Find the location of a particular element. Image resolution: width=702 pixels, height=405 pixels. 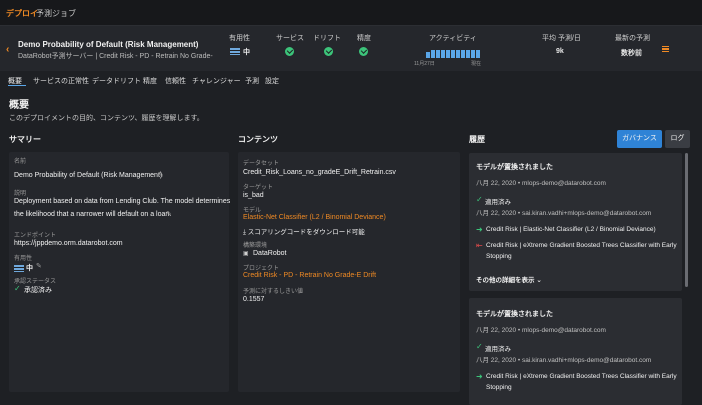

dataset-label: データセット is located at coordinates (261, 164).